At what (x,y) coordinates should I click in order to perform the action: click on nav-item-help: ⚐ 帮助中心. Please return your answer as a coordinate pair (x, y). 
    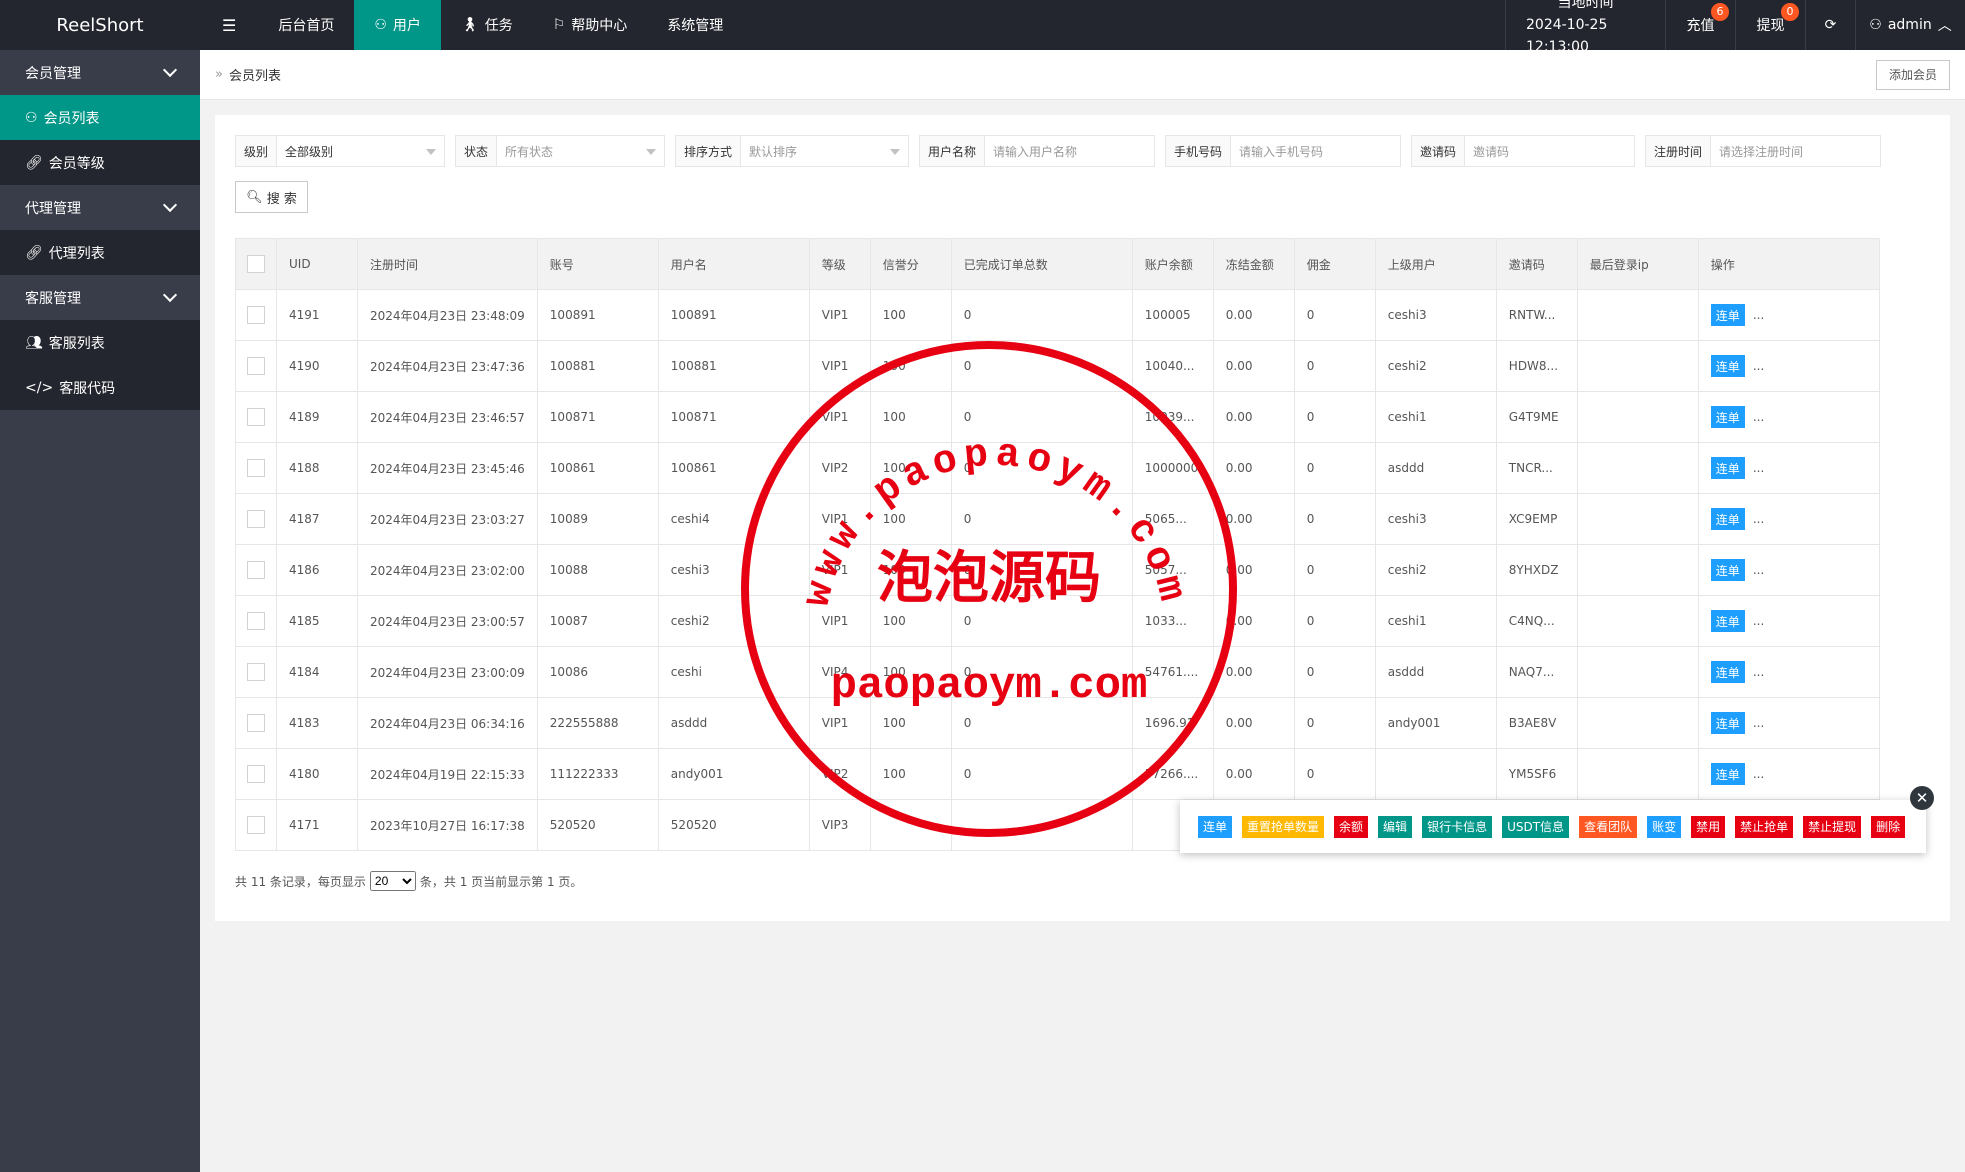
    Looking at the image, I should click on (590, 25).